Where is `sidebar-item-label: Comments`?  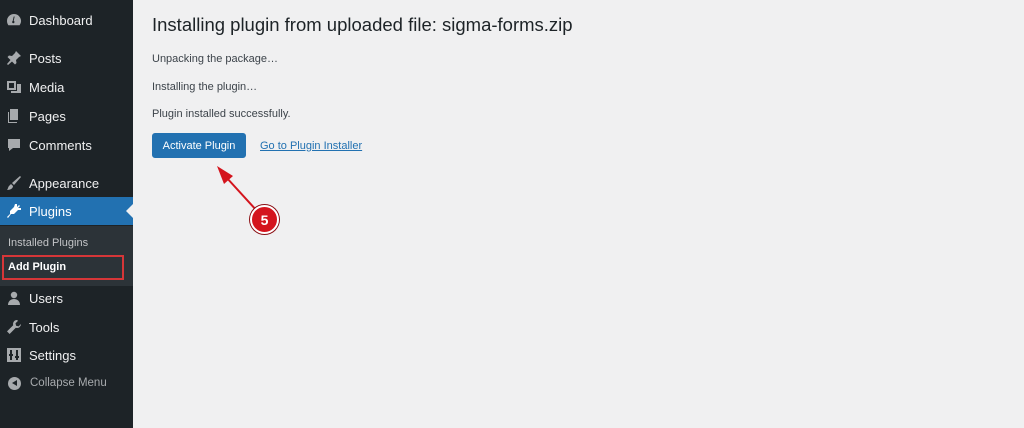
sidebar-item-label: Comments is located at coordinates (60, 145).